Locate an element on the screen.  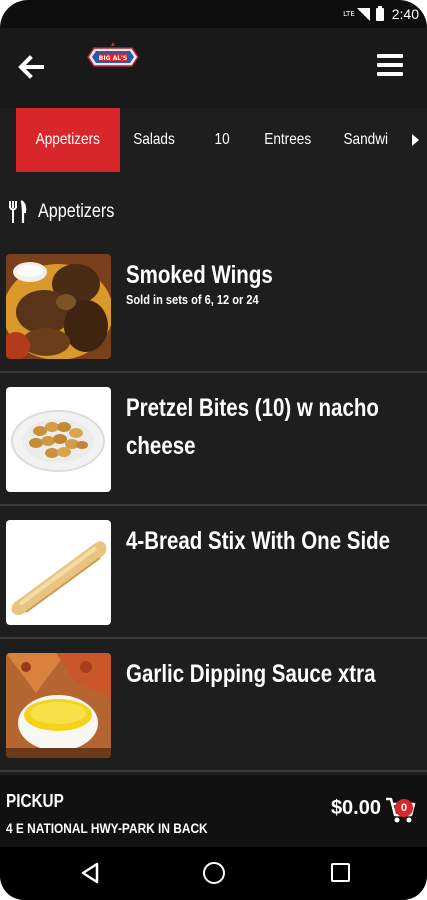
section-heading: Appetizers is located at coordinates (68, 212).